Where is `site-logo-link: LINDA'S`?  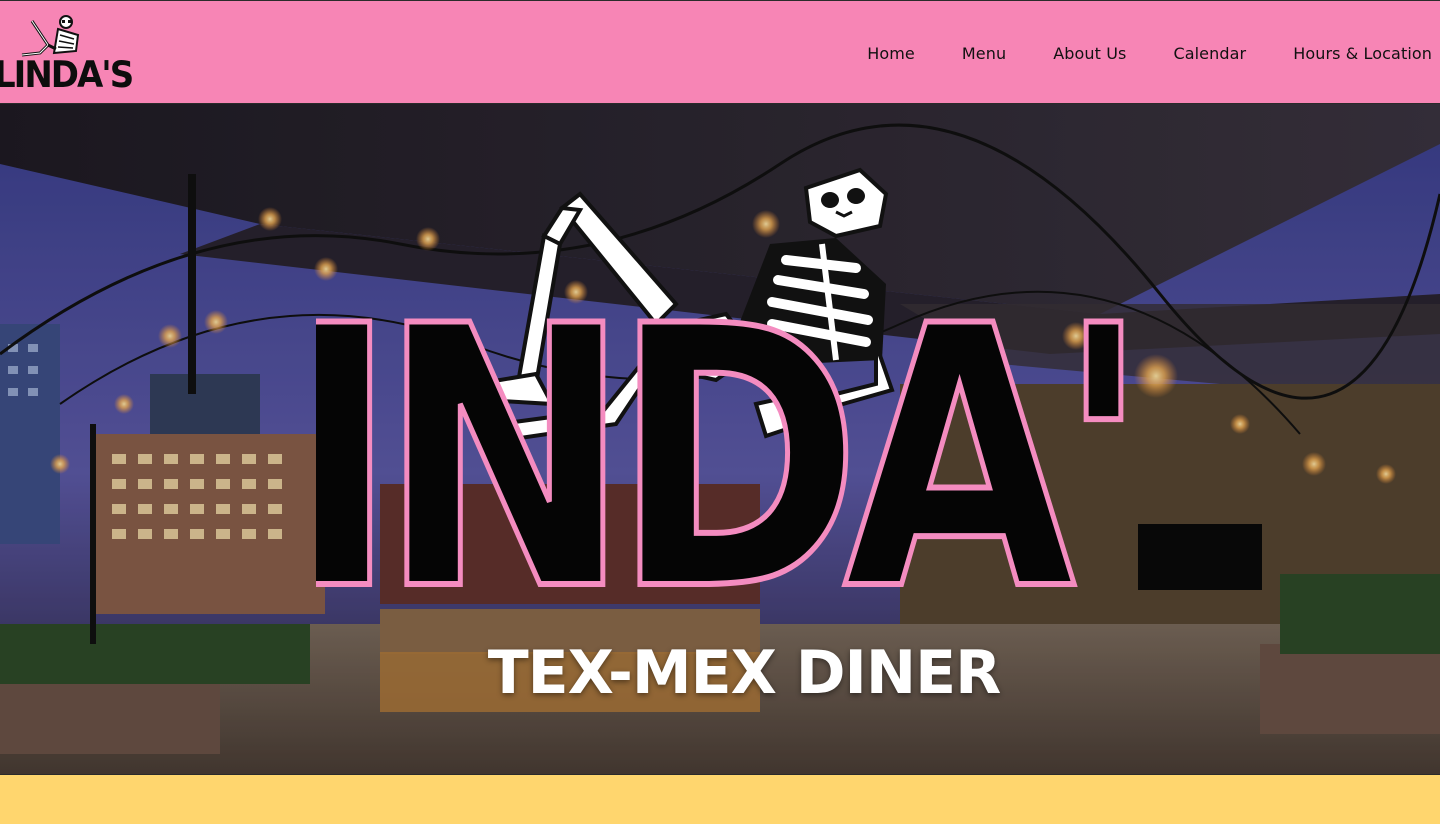
site-logo-link: LINDA'S is located at coordinates (67, 53).